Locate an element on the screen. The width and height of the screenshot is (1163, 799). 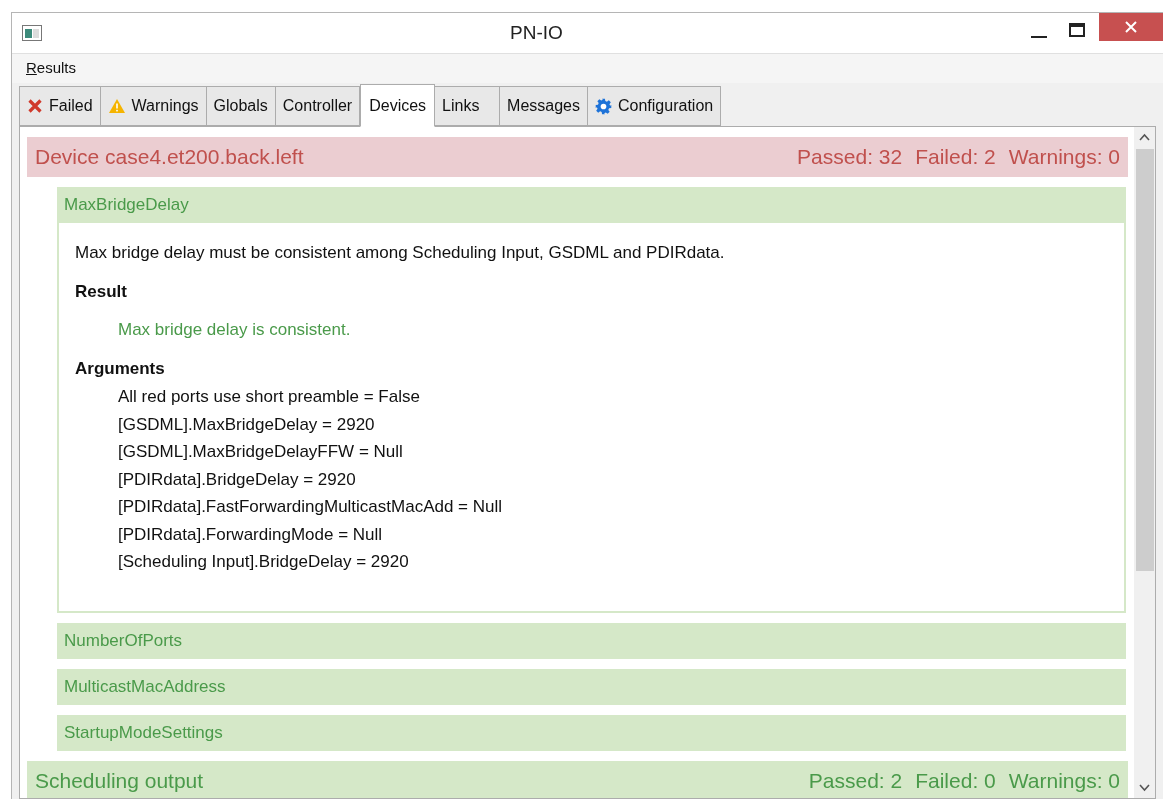
count-text: Passed: 2 is located at coordinates (855, 781).